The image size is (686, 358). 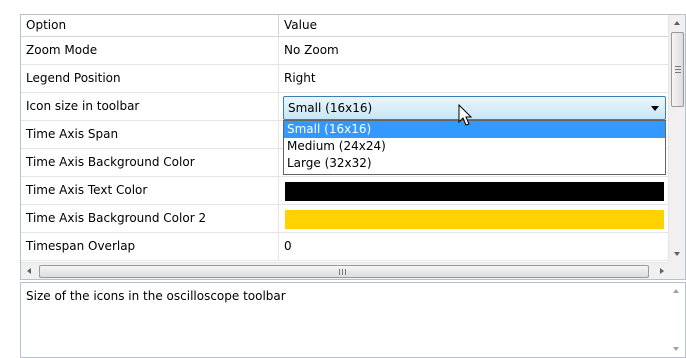 What do you see at coordinates (474, 246) in the screenshot?
I see `property-value: 0` at bounding box center [474, 246].